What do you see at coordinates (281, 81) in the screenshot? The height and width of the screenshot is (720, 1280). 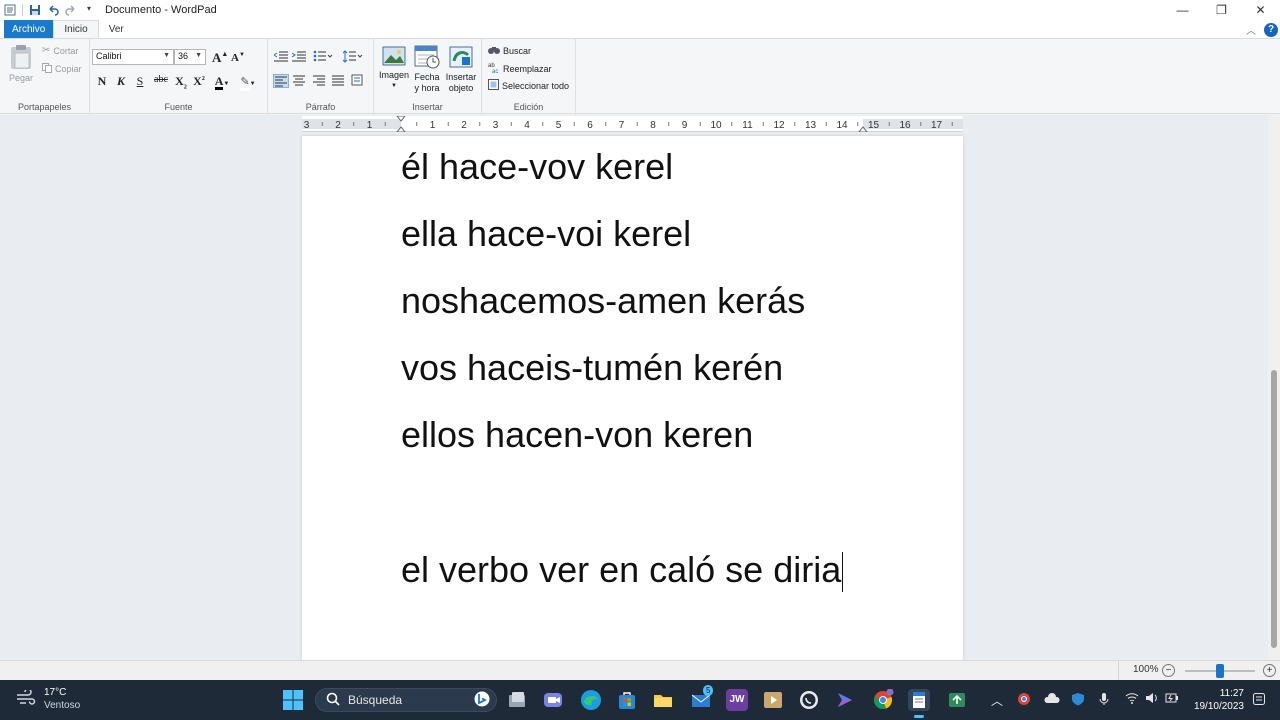 I see `align-left-button` at bounding box center [281, 81].